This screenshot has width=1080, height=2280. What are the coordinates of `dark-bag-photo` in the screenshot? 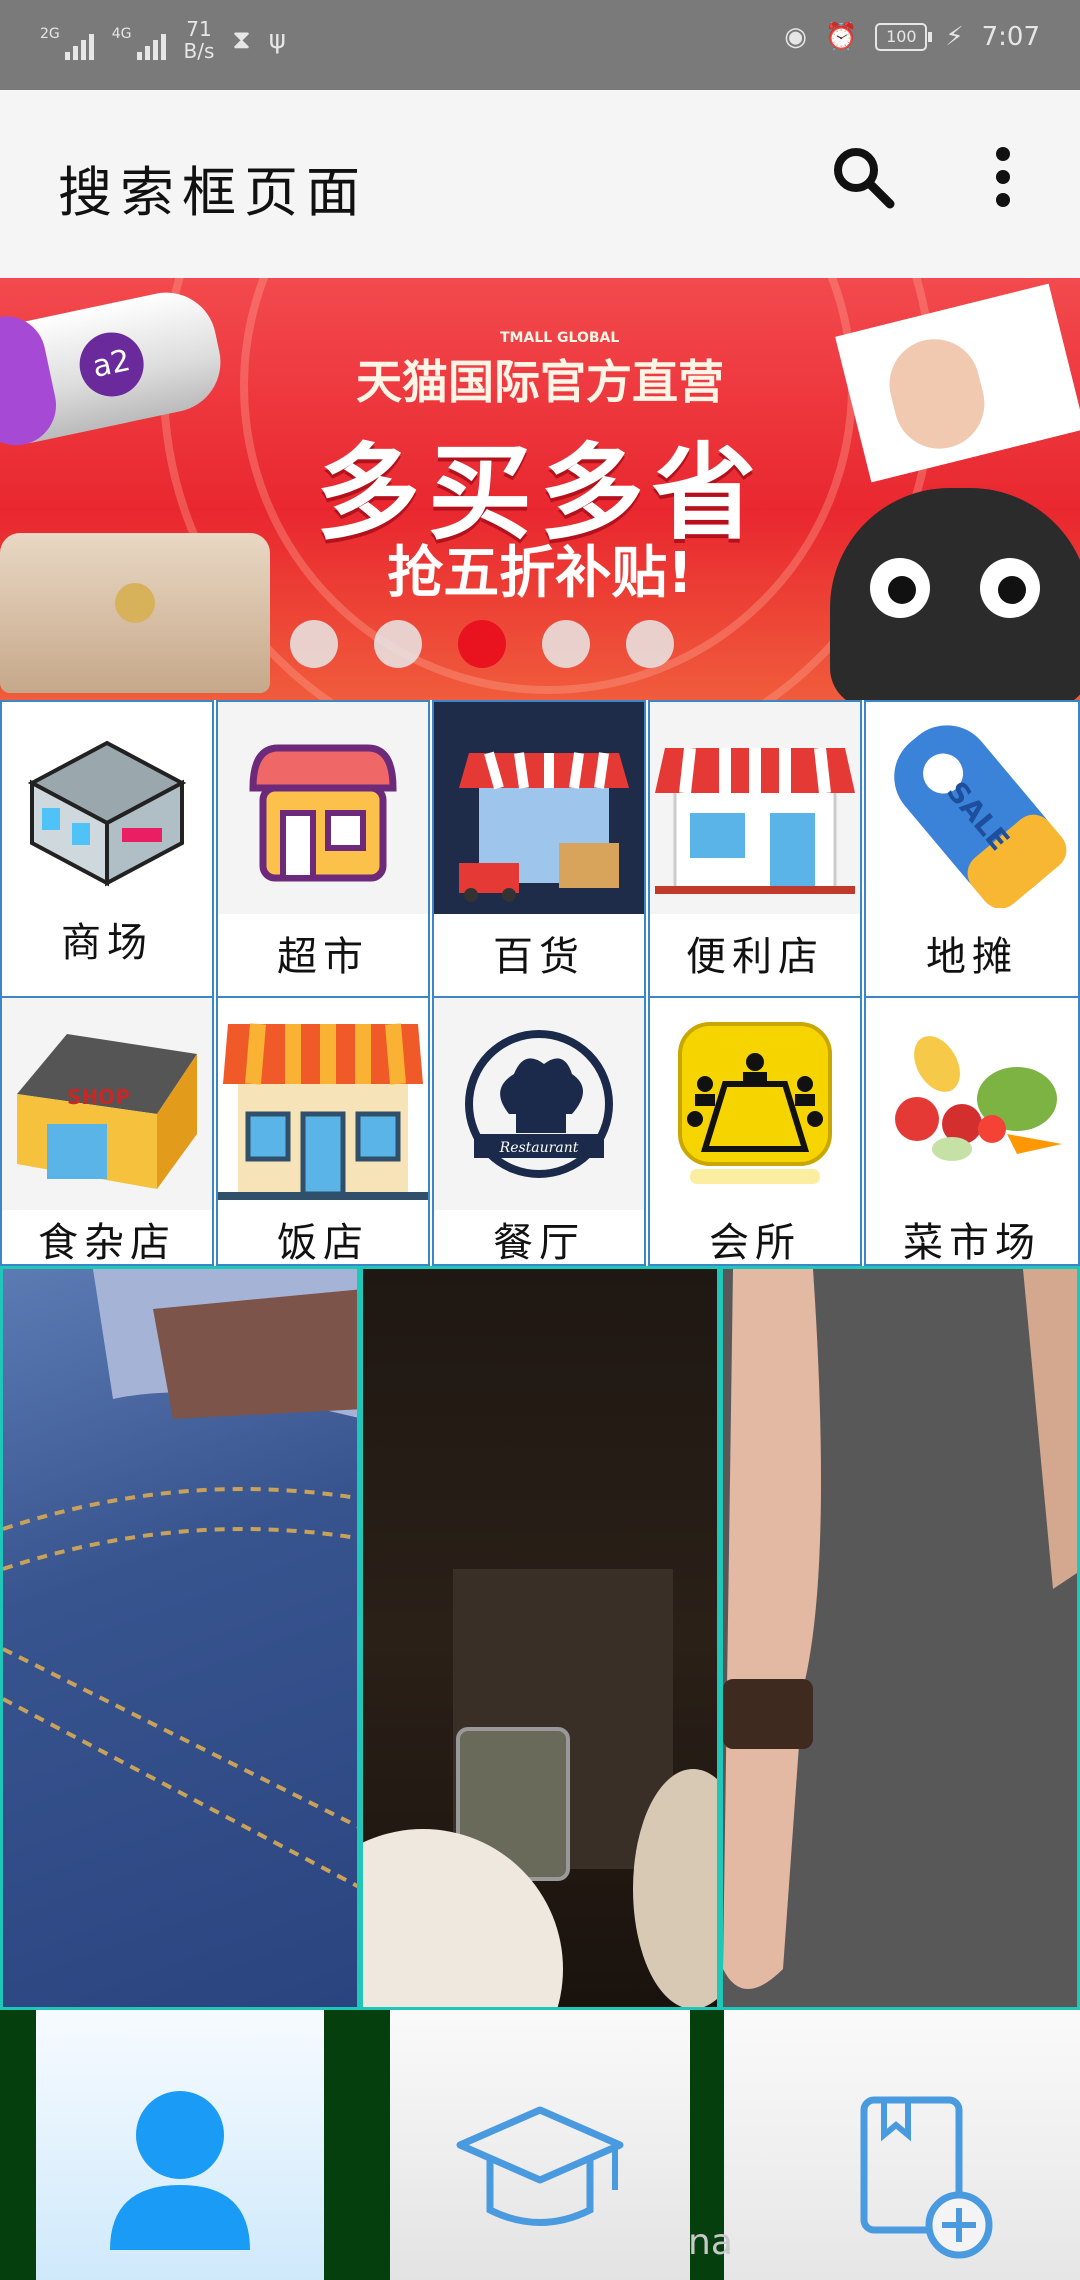 It's located at (540, 1638).